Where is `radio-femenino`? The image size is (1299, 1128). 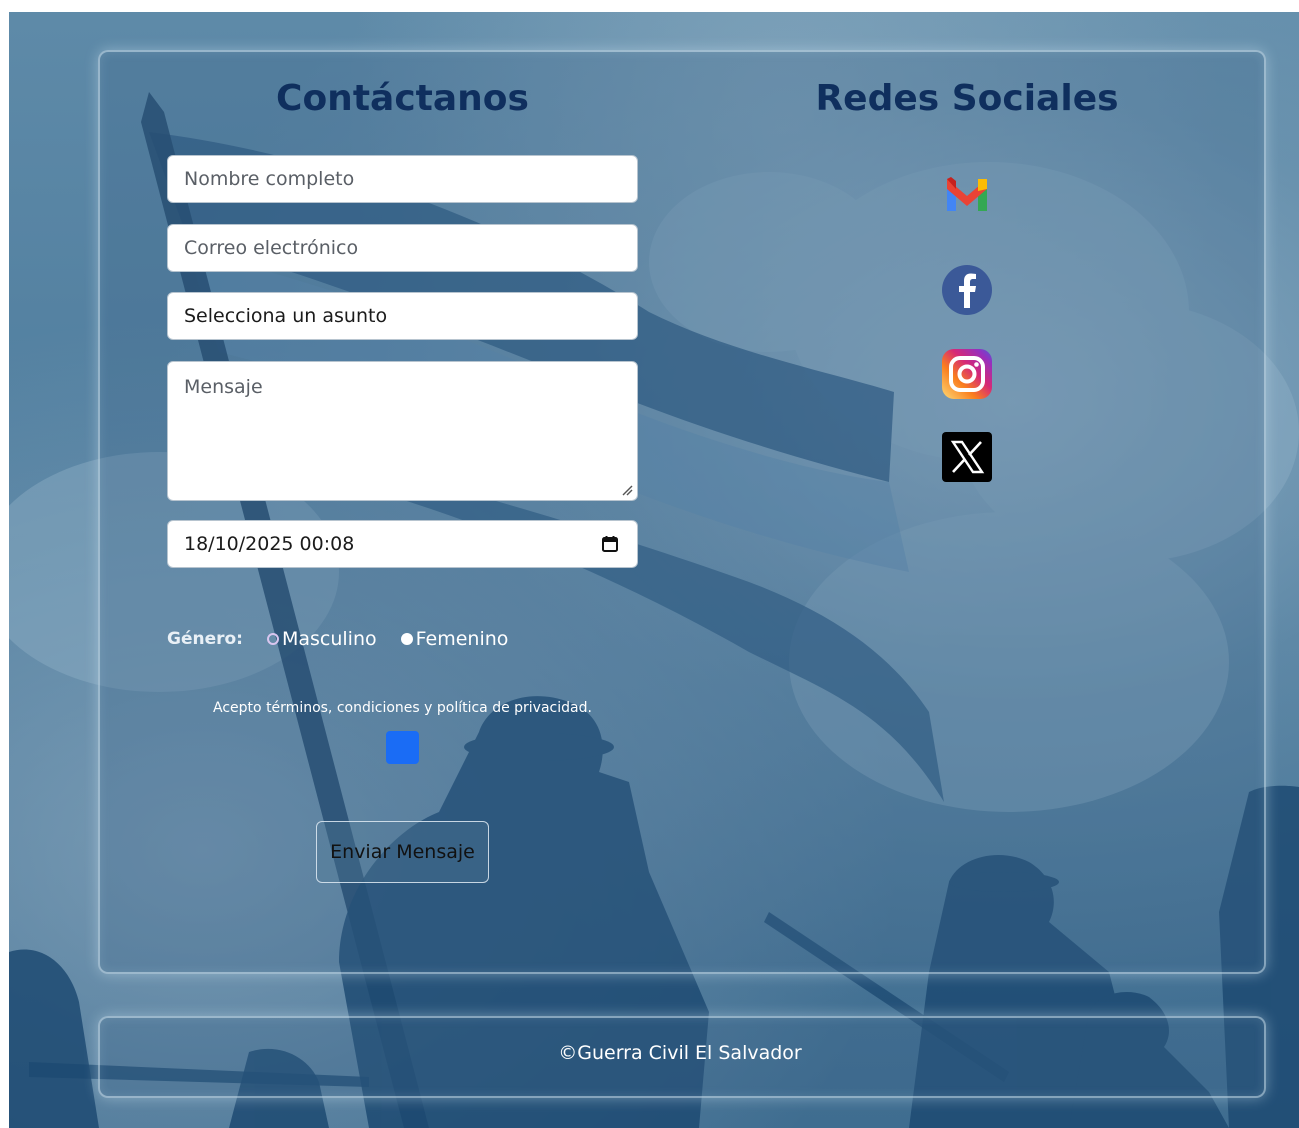
radio-femenino is located at coordinates (406, 639).